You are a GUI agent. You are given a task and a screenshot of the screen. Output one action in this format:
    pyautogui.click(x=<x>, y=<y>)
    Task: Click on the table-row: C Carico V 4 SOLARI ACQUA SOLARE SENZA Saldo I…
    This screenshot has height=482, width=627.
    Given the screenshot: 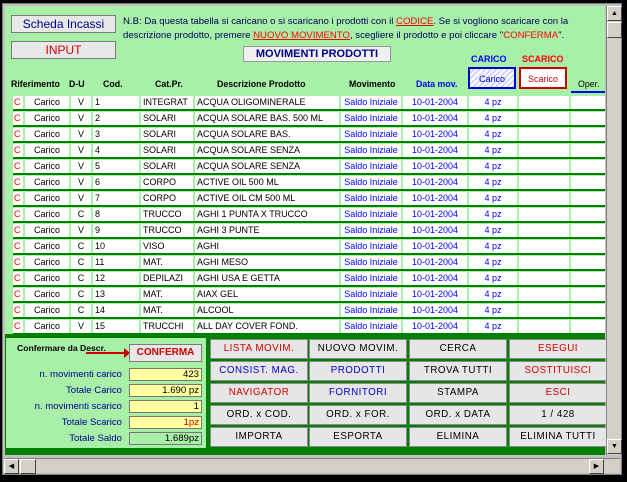 What is the action you would take?
    pyautogui.click(x=309, y=151)
    